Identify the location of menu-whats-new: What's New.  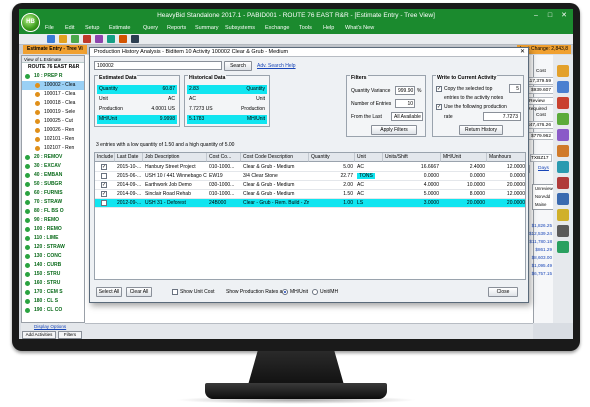
(359, 28).